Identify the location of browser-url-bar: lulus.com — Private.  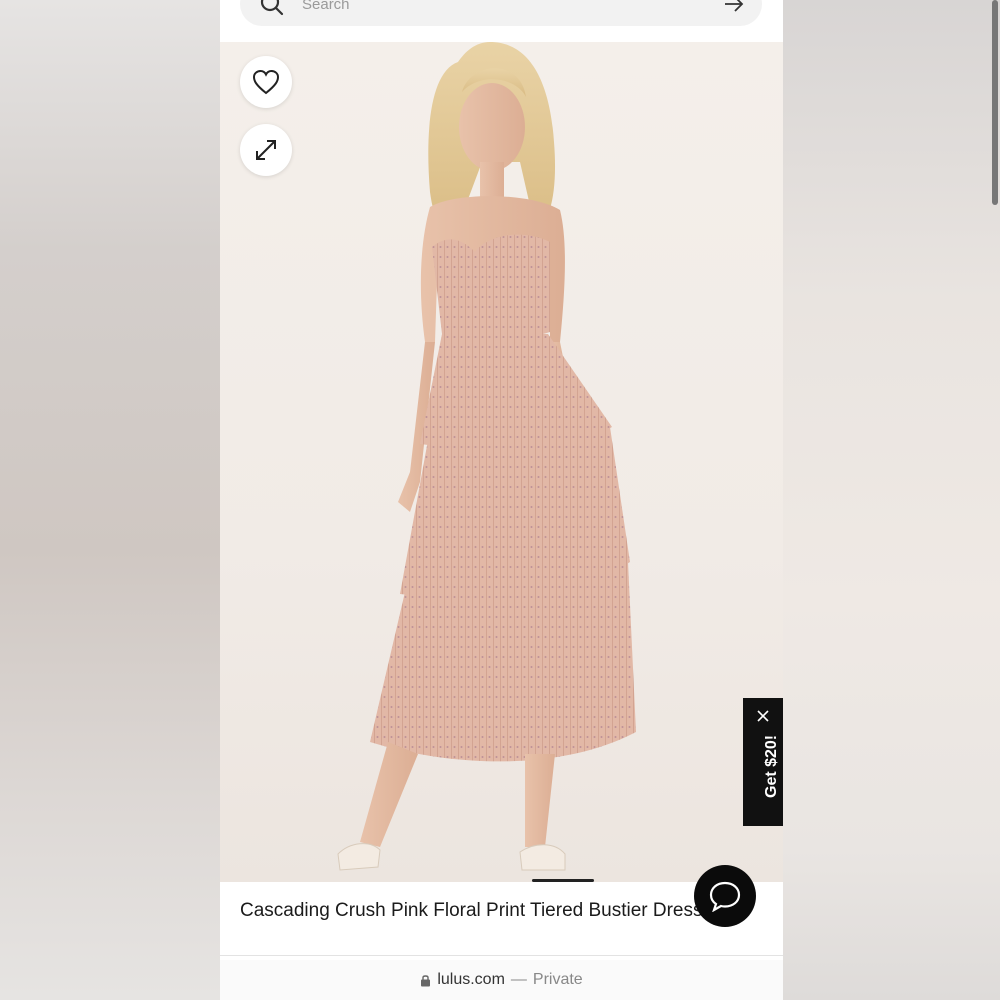
(501, 980).